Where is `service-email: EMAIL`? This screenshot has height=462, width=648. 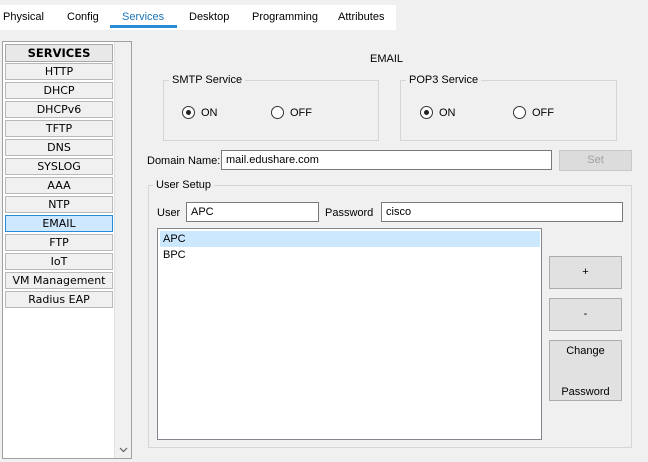
service-email: EMAIL is located at coordinates (59, 223).